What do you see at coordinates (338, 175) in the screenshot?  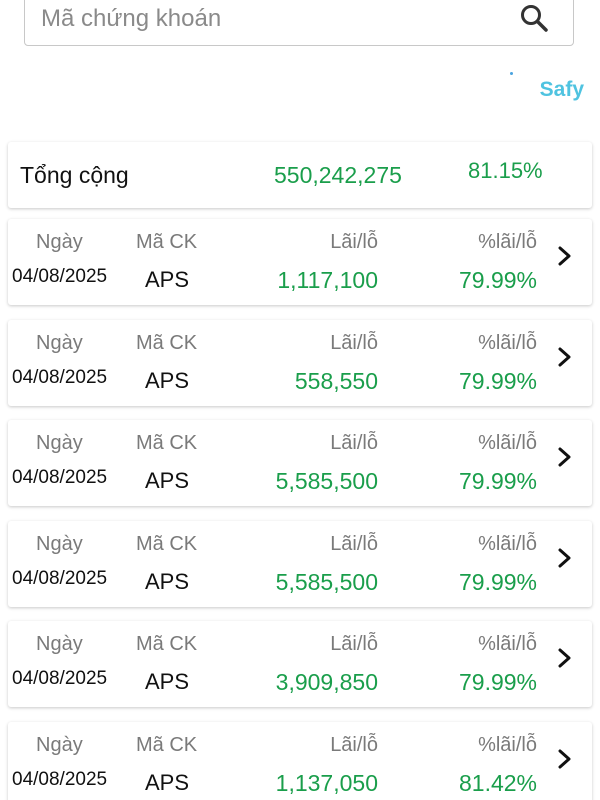 I see `total-value: 550,242,275` at bounding box center [338, 175].